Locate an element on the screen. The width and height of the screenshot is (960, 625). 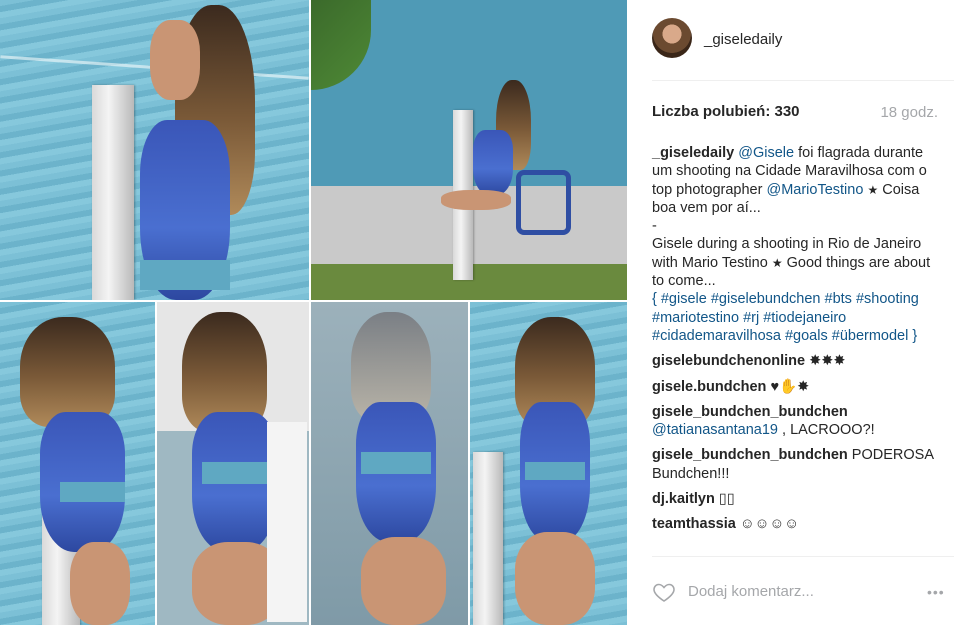
comment-item: giselebundchenonline ✸✸✸ is located at coordinates (797, 361).